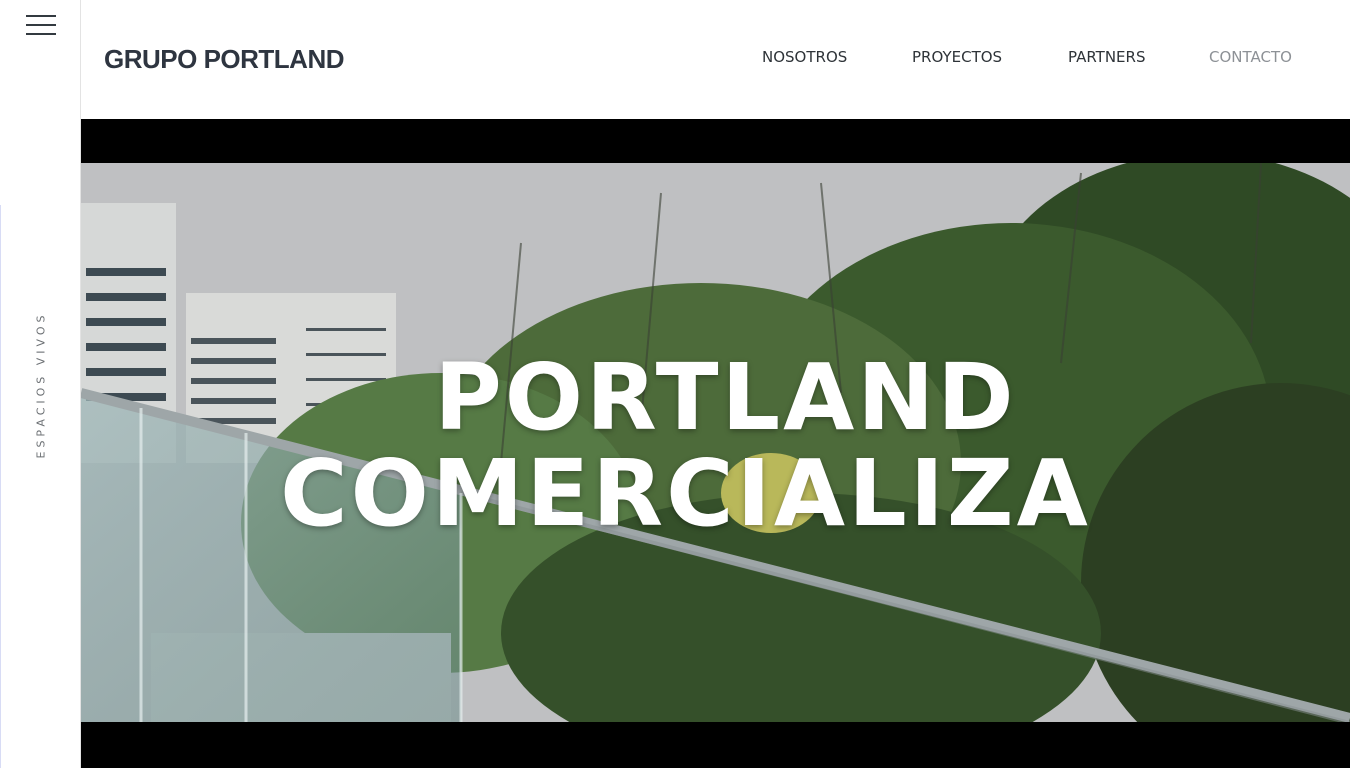 The image size is (1350, 768). I want to click on hamburger-icon, so click(41, 25).